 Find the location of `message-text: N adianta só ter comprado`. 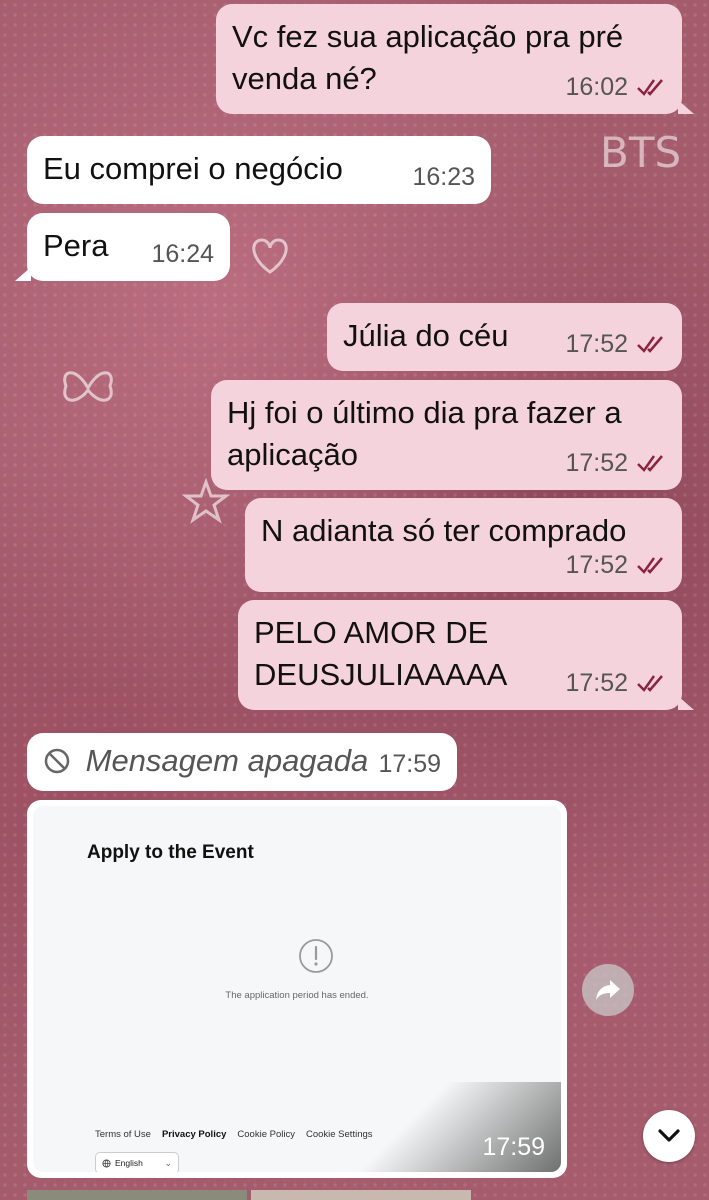

message-text: N adianta só ter comprado is located at coordinates (444, 530).